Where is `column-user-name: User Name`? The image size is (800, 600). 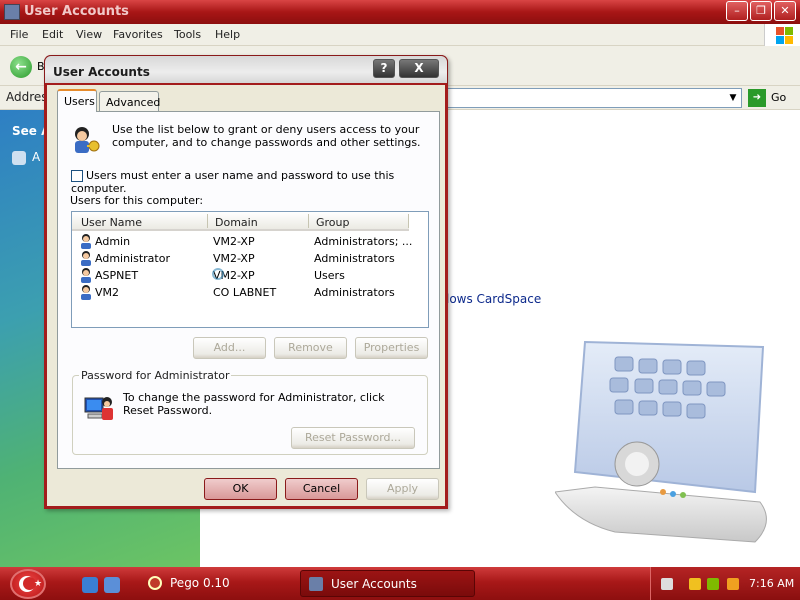 column-user-name: User Name is located at coordinates (111, 222).